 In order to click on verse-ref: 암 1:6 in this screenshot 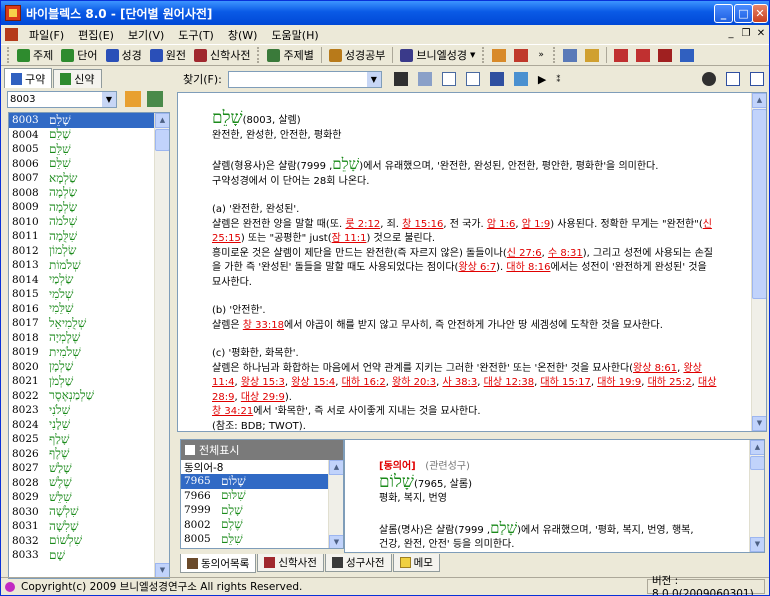, I will do `click(501, 224)`.